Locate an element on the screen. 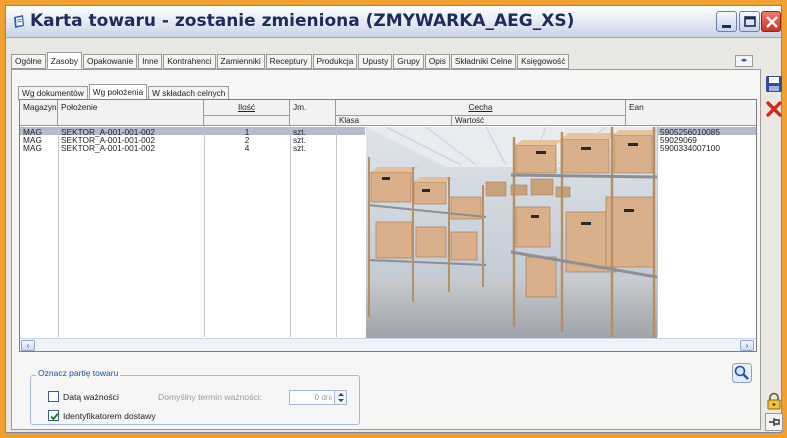  default-term-value: 0 dni is located at coordinates (323, 397).